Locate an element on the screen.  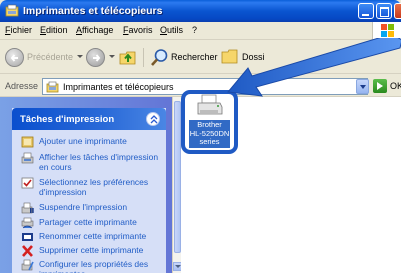
address-text: Imprimantes et télécopieurs is located at coordinates (118, 87).